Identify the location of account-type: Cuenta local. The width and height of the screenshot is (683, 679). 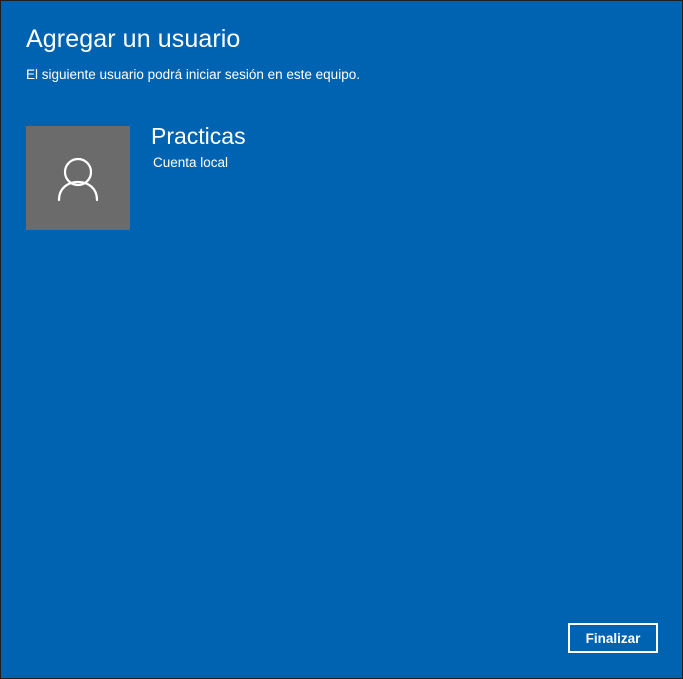
(191, 162).